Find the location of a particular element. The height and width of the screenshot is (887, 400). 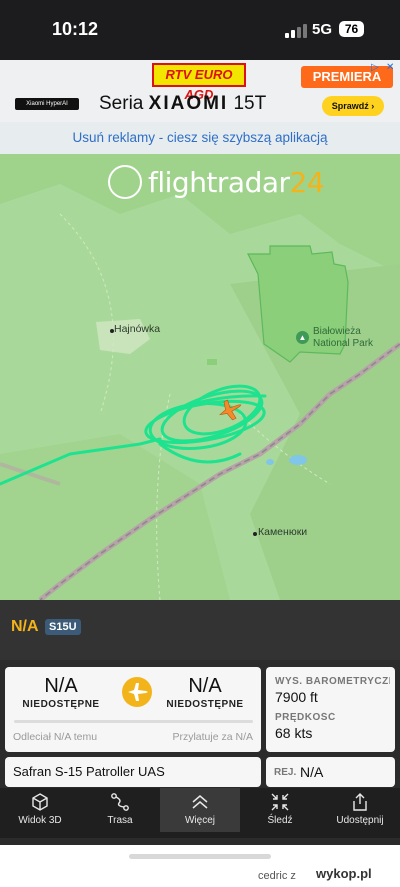

route-icon is located at coordinates (120, 802).